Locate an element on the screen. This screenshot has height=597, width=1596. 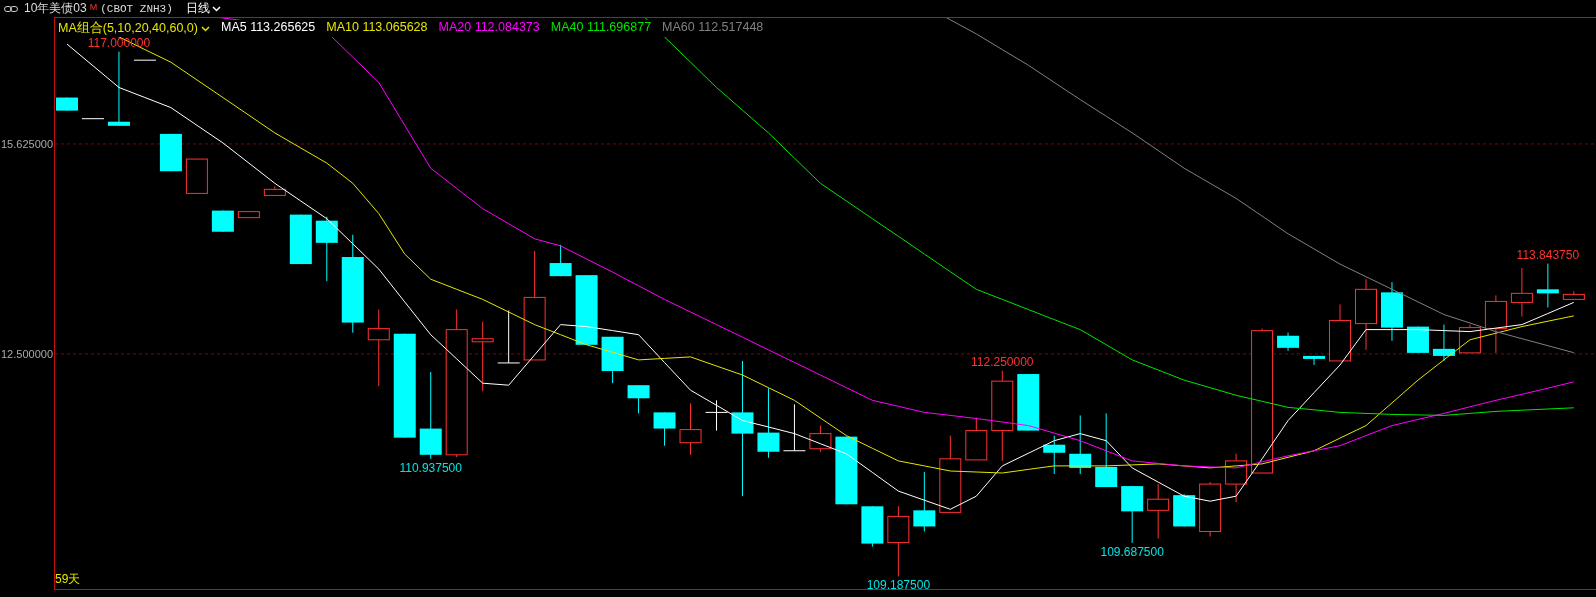
legend-item: MA10 113.065628 is located at coordinates (377, 28).